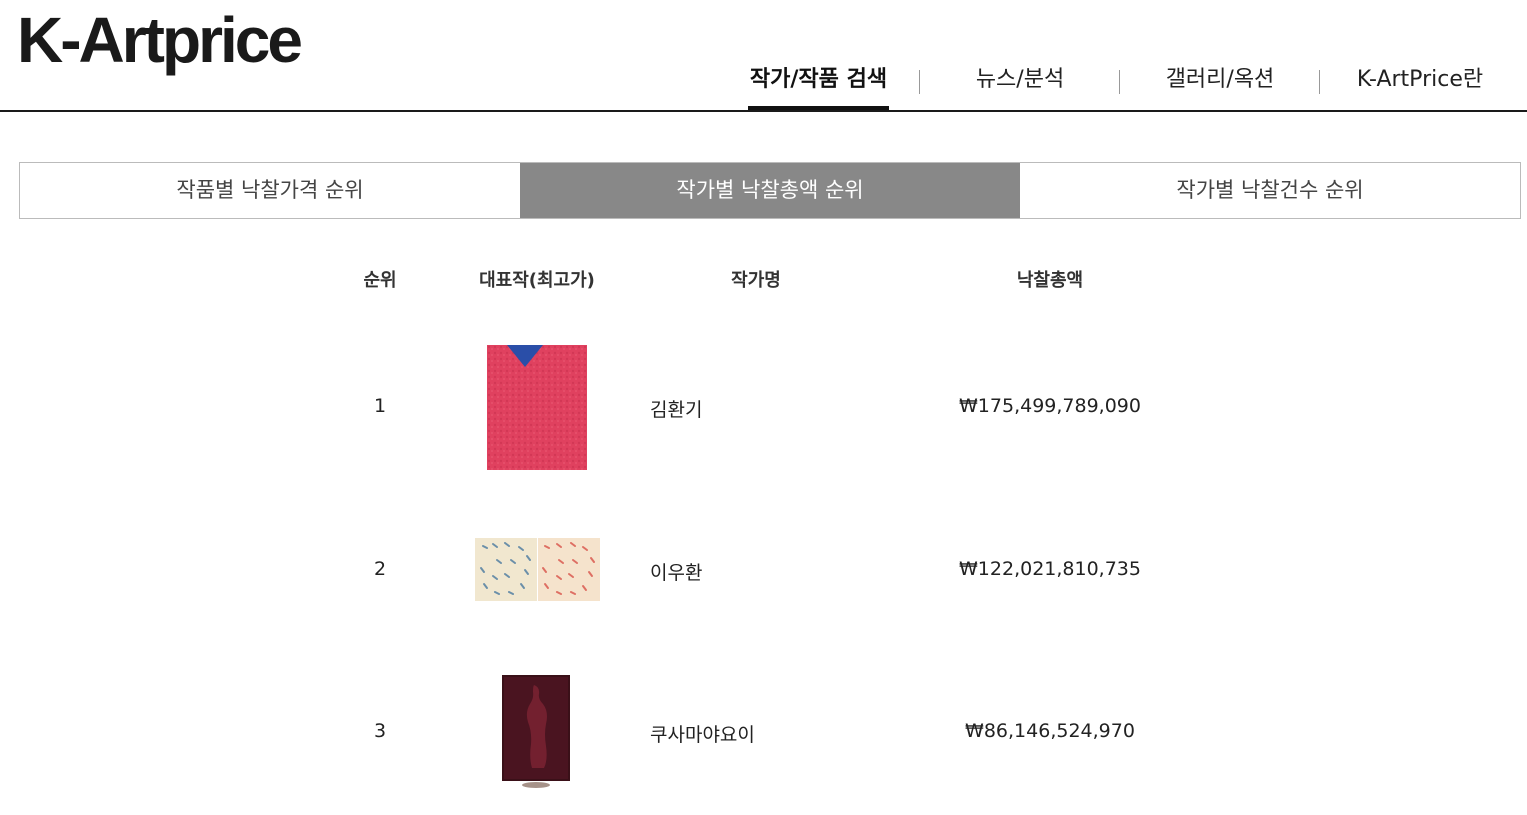 The image size is (1527, 815). Describe the element at coordinates (380, 406) in the screenshot. I see `rank-value: 1` at that location.